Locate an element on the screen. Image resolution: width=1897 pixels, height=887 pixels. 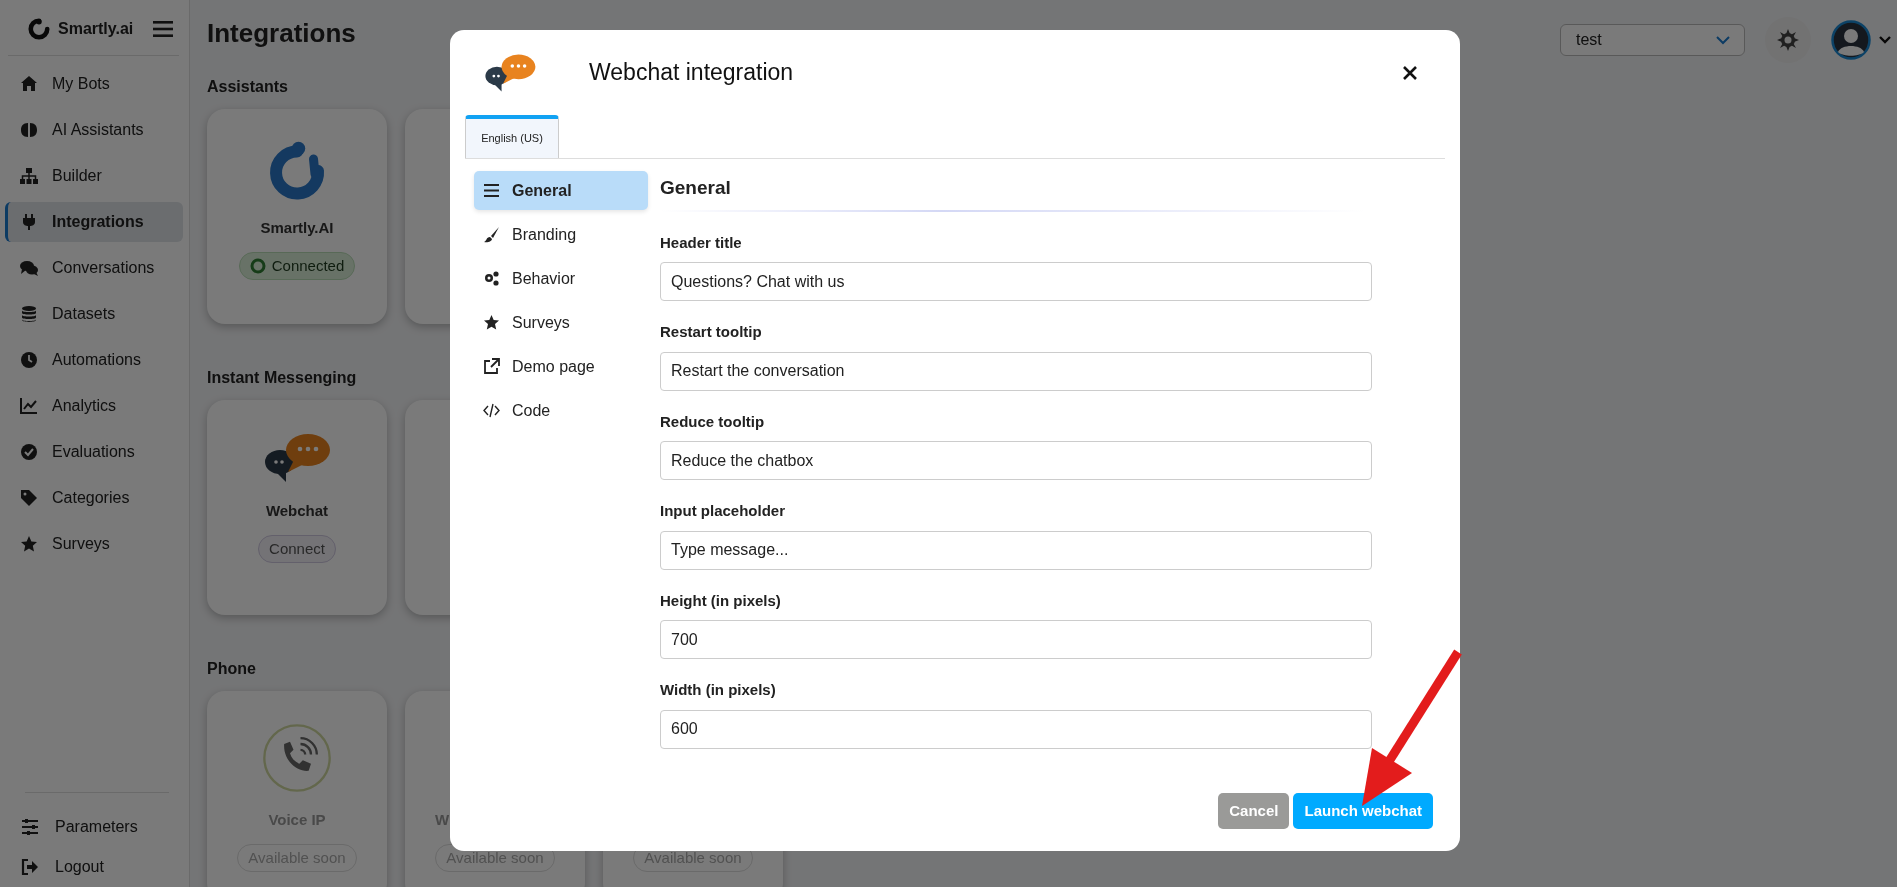
section-title: General is located at coordinates (696, 188).